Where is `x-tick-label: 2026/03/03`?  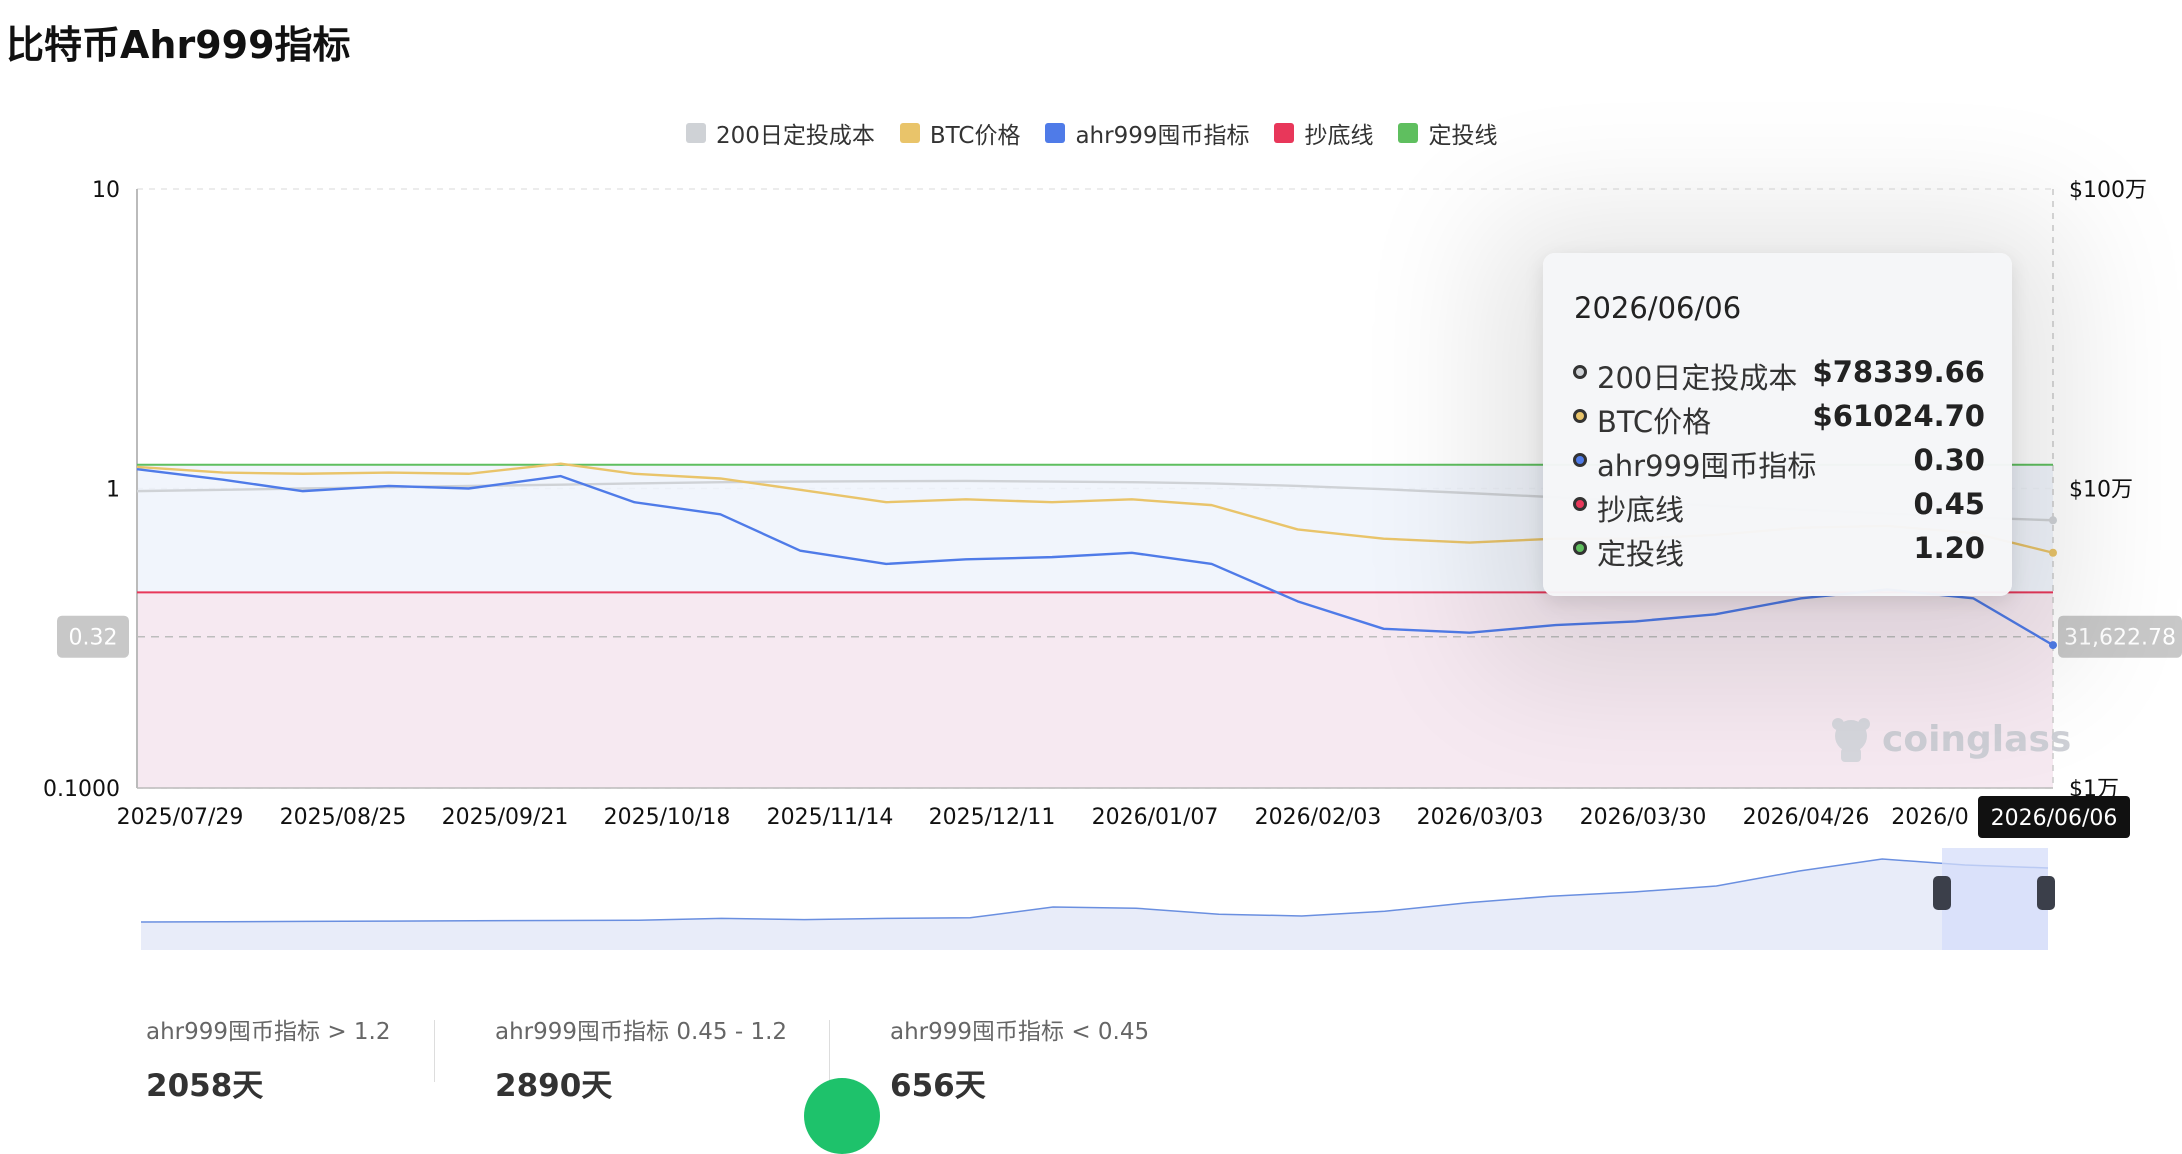 x-tick-label: 2026/03/03 is located at coordinates (1480, 817).